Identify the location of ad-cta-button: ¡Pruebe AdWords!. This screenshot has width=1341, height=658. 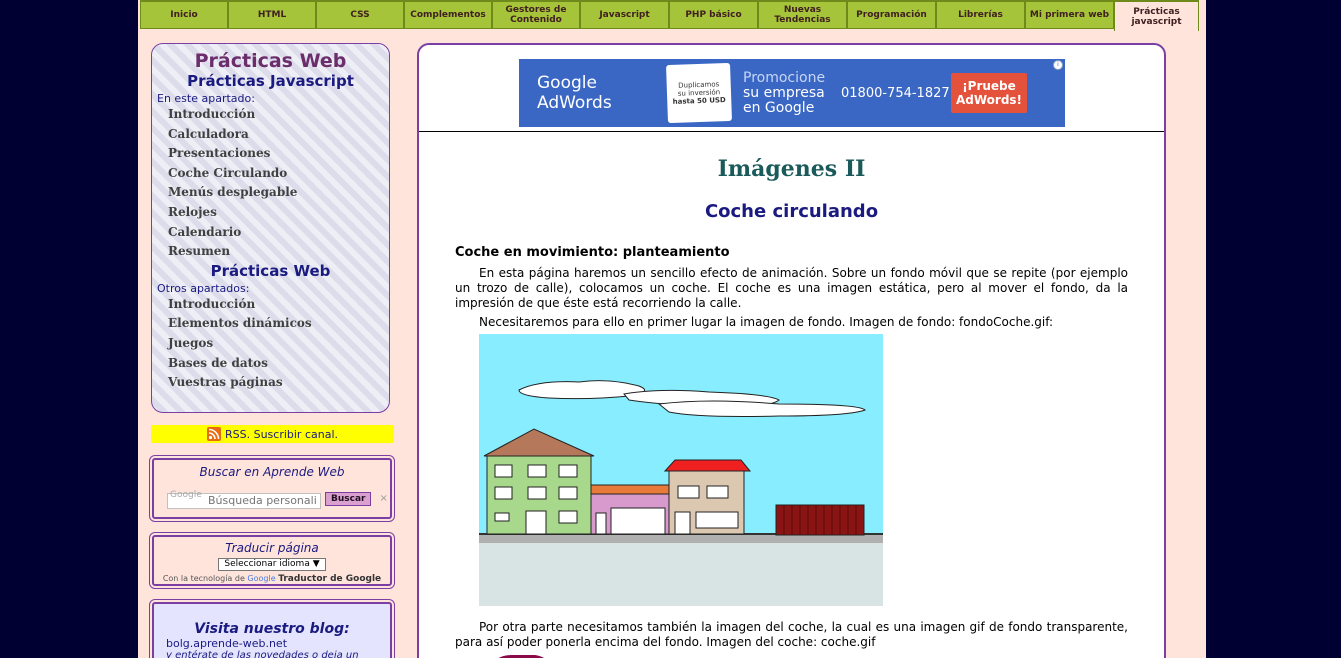
(989, 93).